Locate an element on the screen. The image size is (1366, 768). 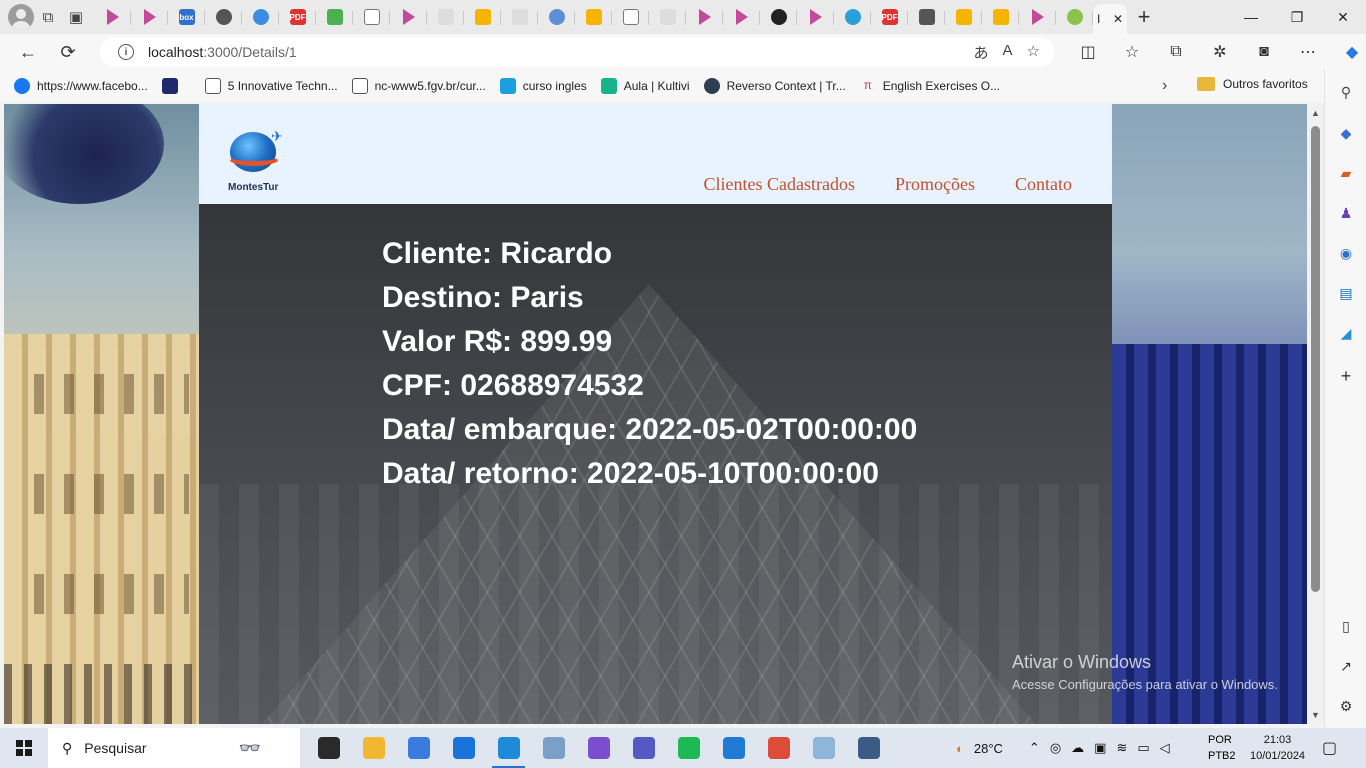
url-text: localhost:3000/Details/1 is located at coordinates (222, 52).